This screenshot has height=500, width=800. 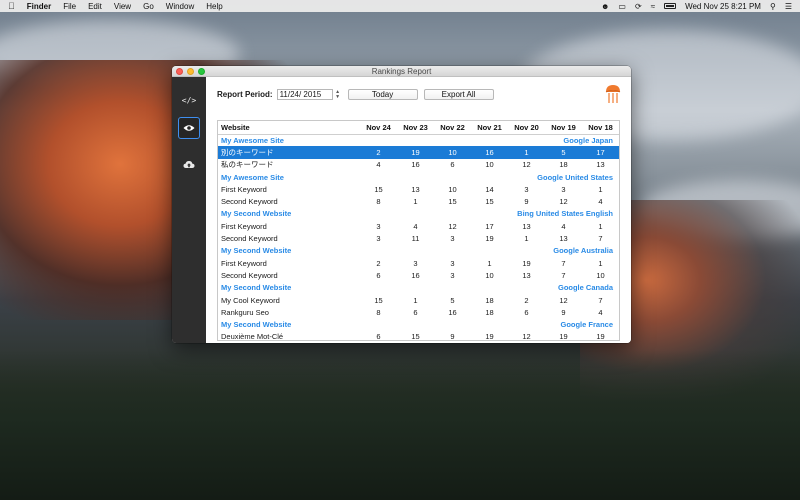 I want to click on wifi-icon: ≈, so click(x=653, y=6).